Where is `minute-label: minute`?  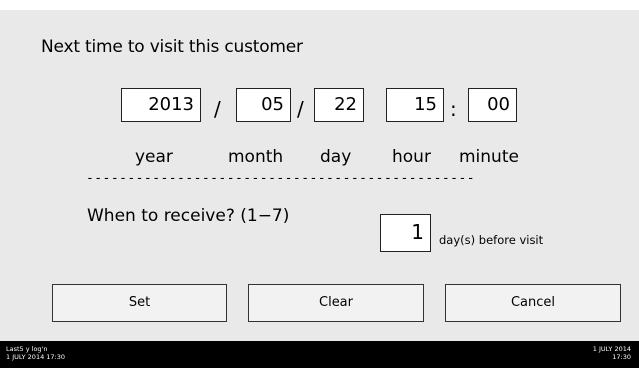
minute-label: minute is located at coordinates (489, 157).